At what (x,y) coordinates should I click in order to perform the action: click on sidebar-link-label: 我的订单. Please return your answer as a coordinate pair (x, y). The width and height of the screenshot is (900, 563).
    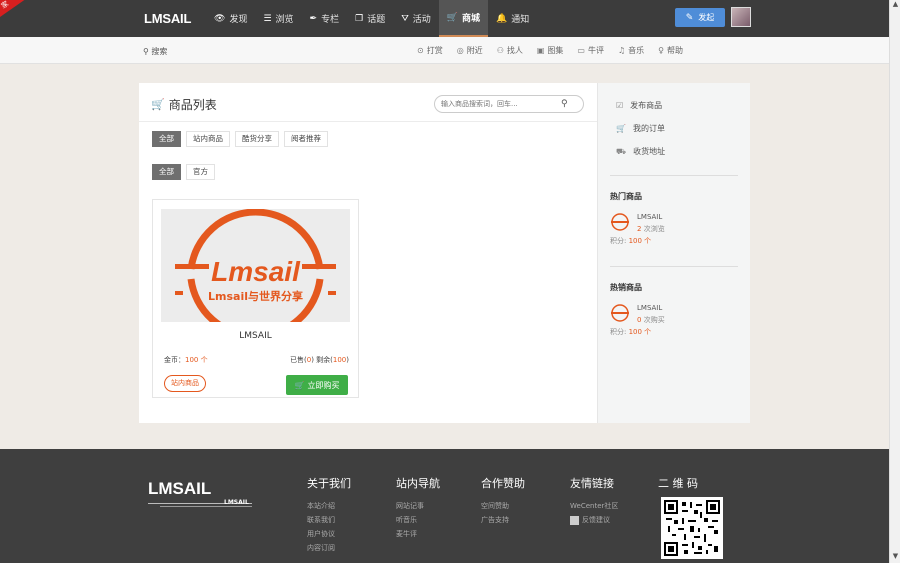
    Looking at the image, I should click on (648, 128).